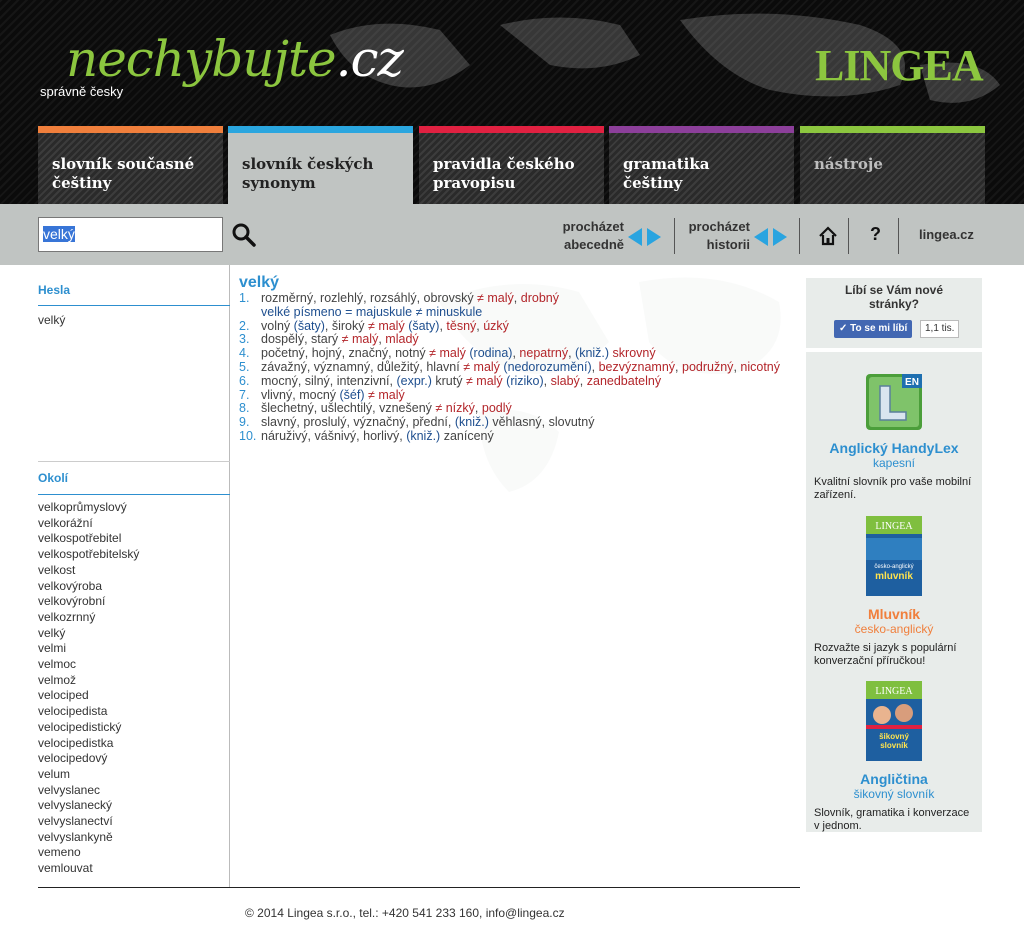  I want to click on sense-text: vlivný, mocný (šéf) ≠ malý, so click(530, 395).